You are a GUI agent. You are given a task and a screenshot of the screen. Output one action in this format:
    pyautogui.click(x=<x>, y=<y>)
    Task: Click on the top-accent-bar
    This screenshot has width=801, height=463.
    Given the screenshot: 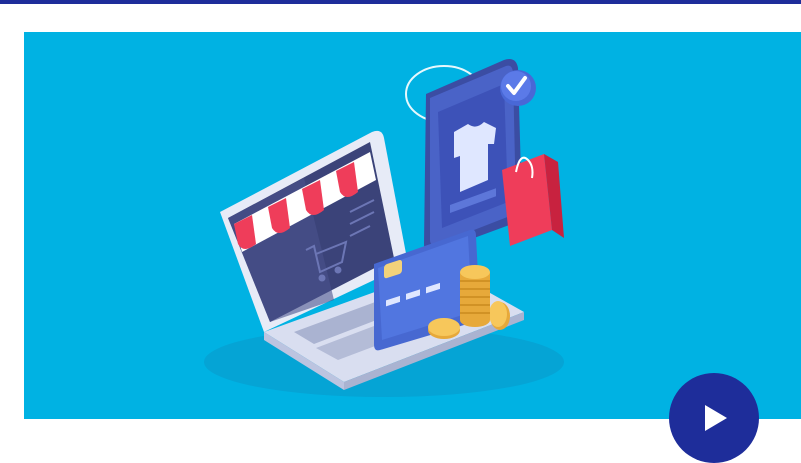 What is the action you would take?
    pyautogui.click(x=400, y=2)
    